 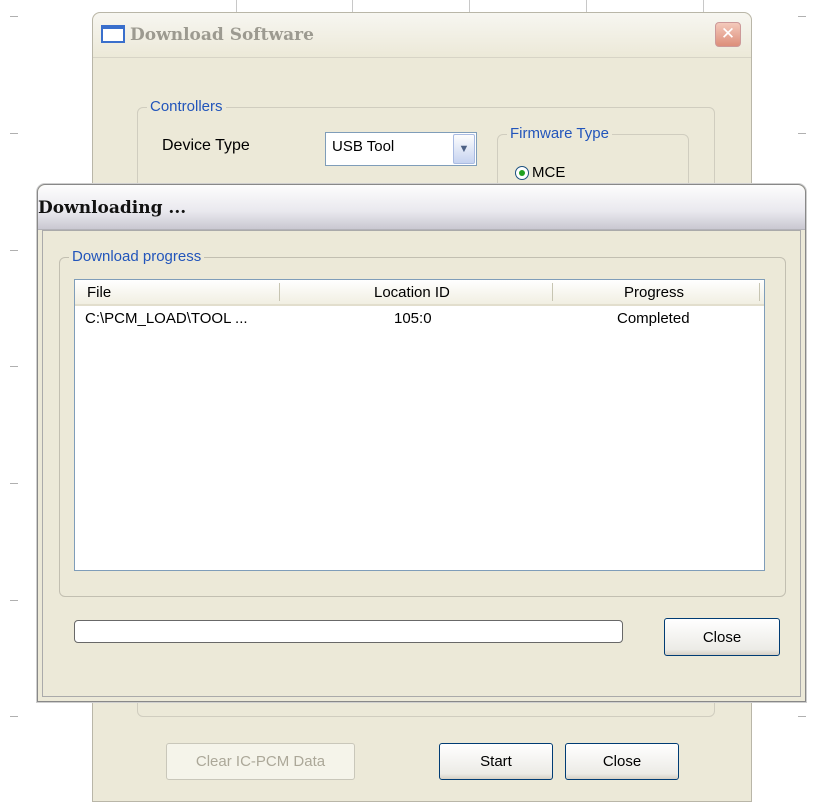 I want to click on device-type-select: USB Tool ▼, so click(x=401, y=149).